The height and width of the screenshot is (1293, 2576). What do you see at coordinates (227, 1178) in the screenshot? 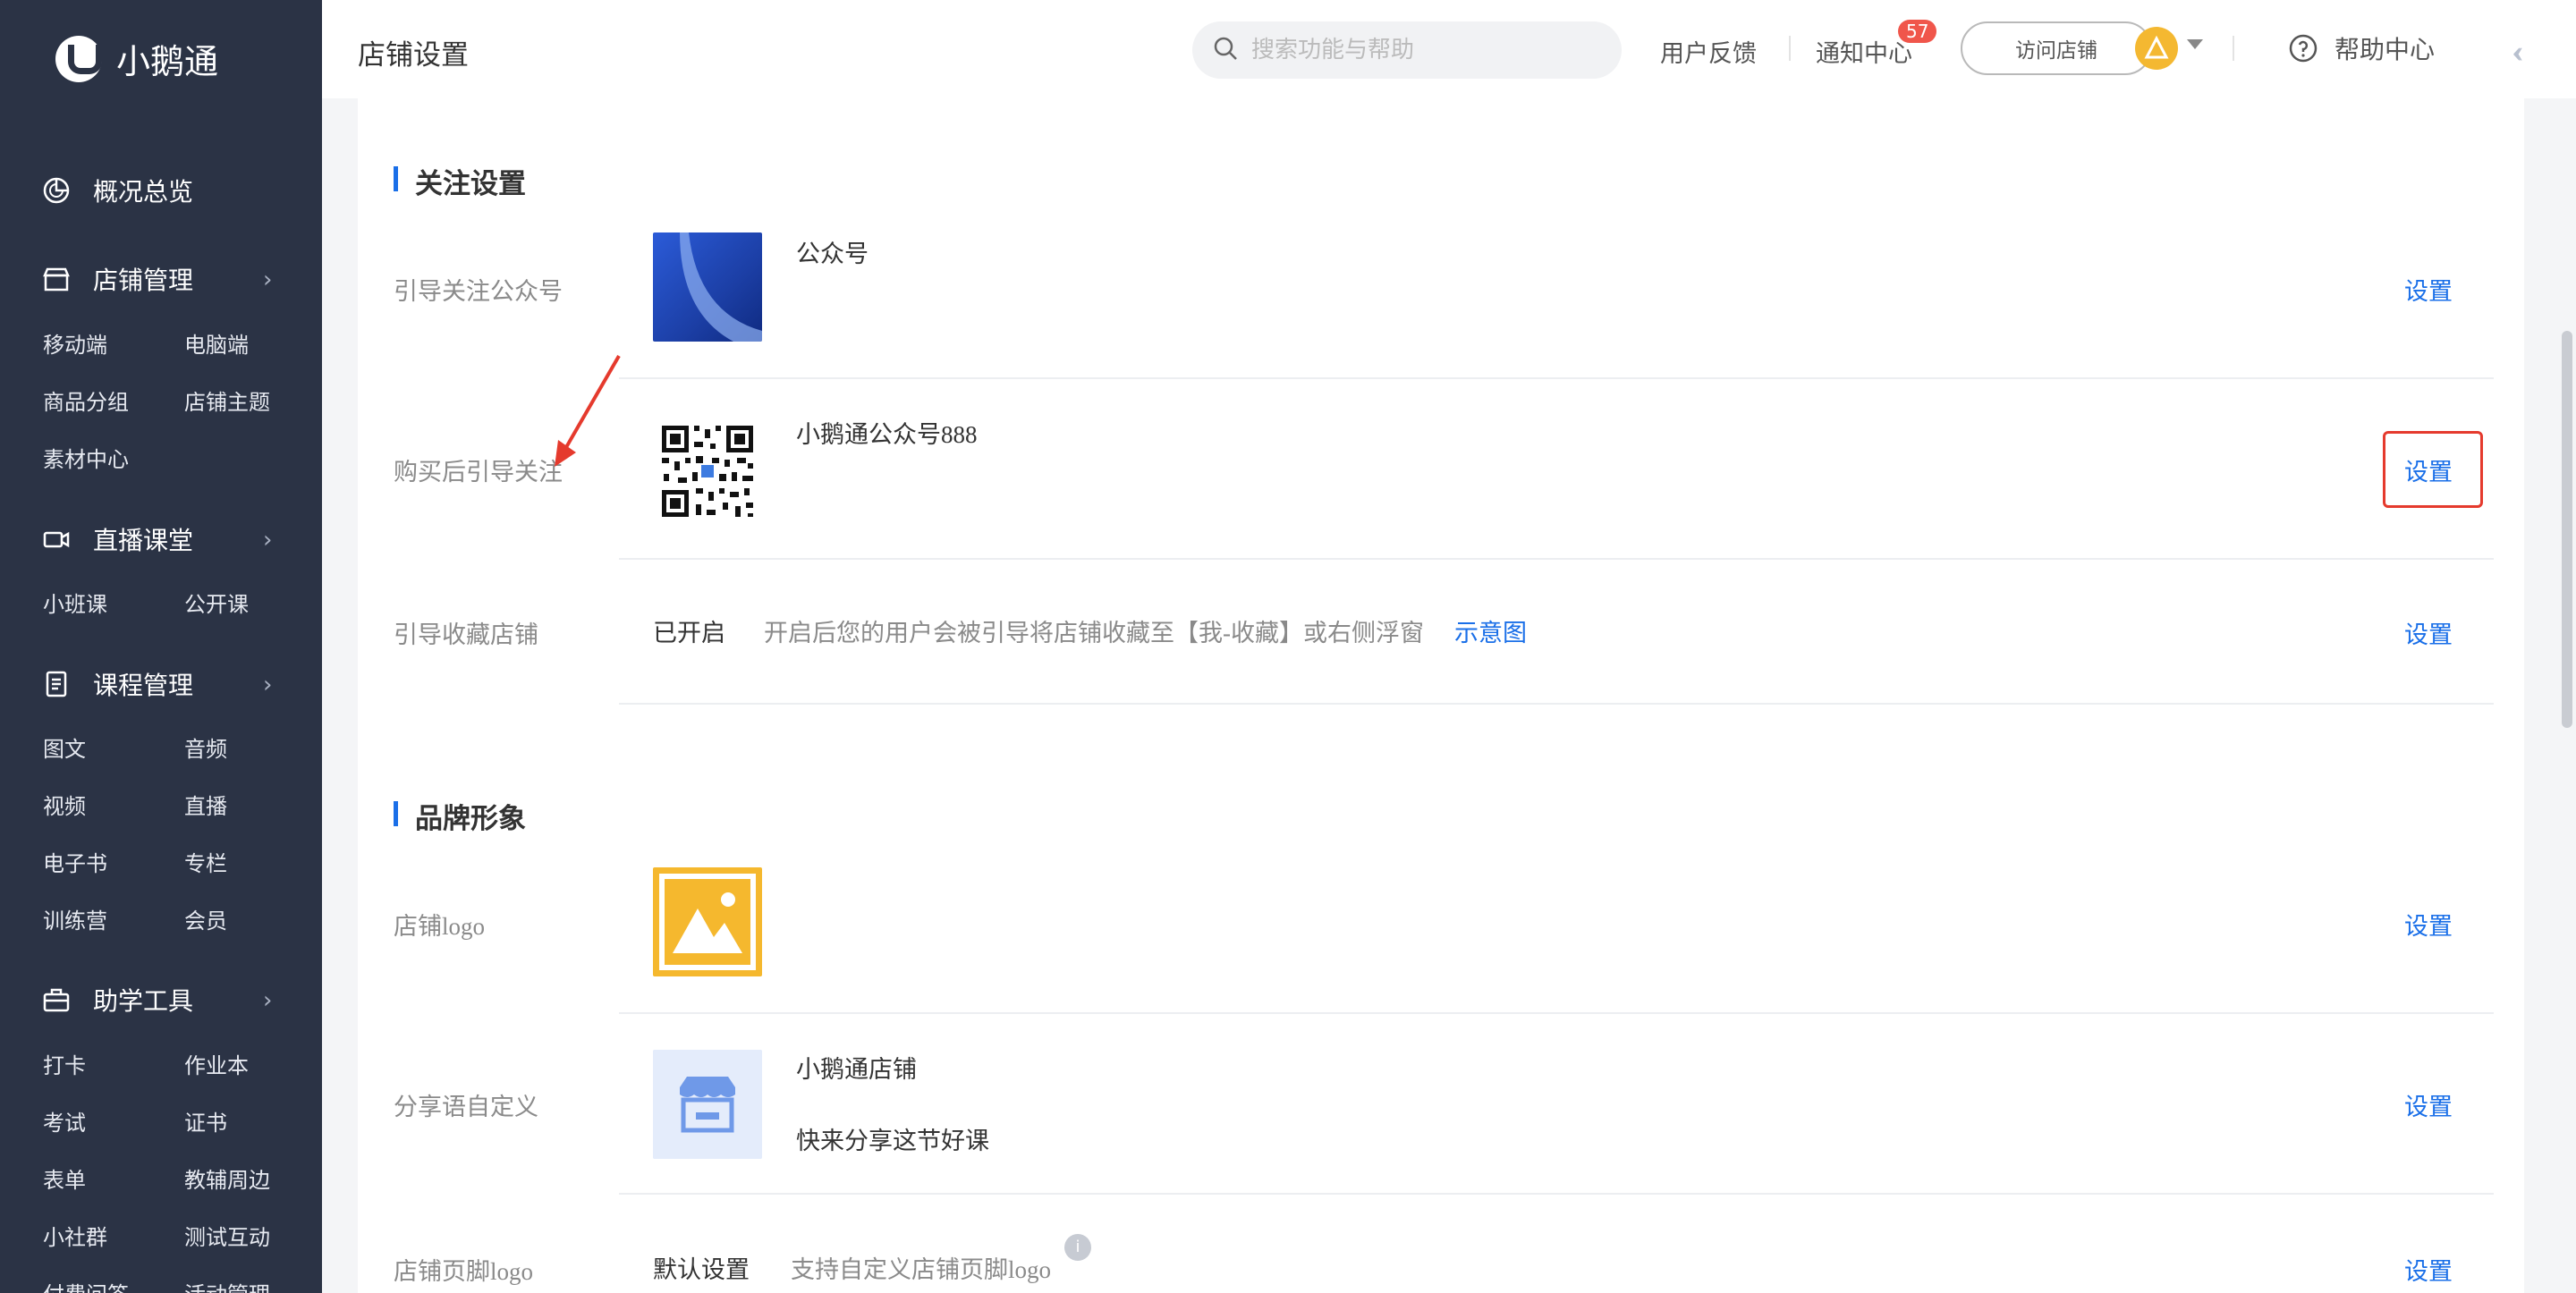
I see `sidebar-item-merch: 教辅周边` at bounding box center [227, 1178].